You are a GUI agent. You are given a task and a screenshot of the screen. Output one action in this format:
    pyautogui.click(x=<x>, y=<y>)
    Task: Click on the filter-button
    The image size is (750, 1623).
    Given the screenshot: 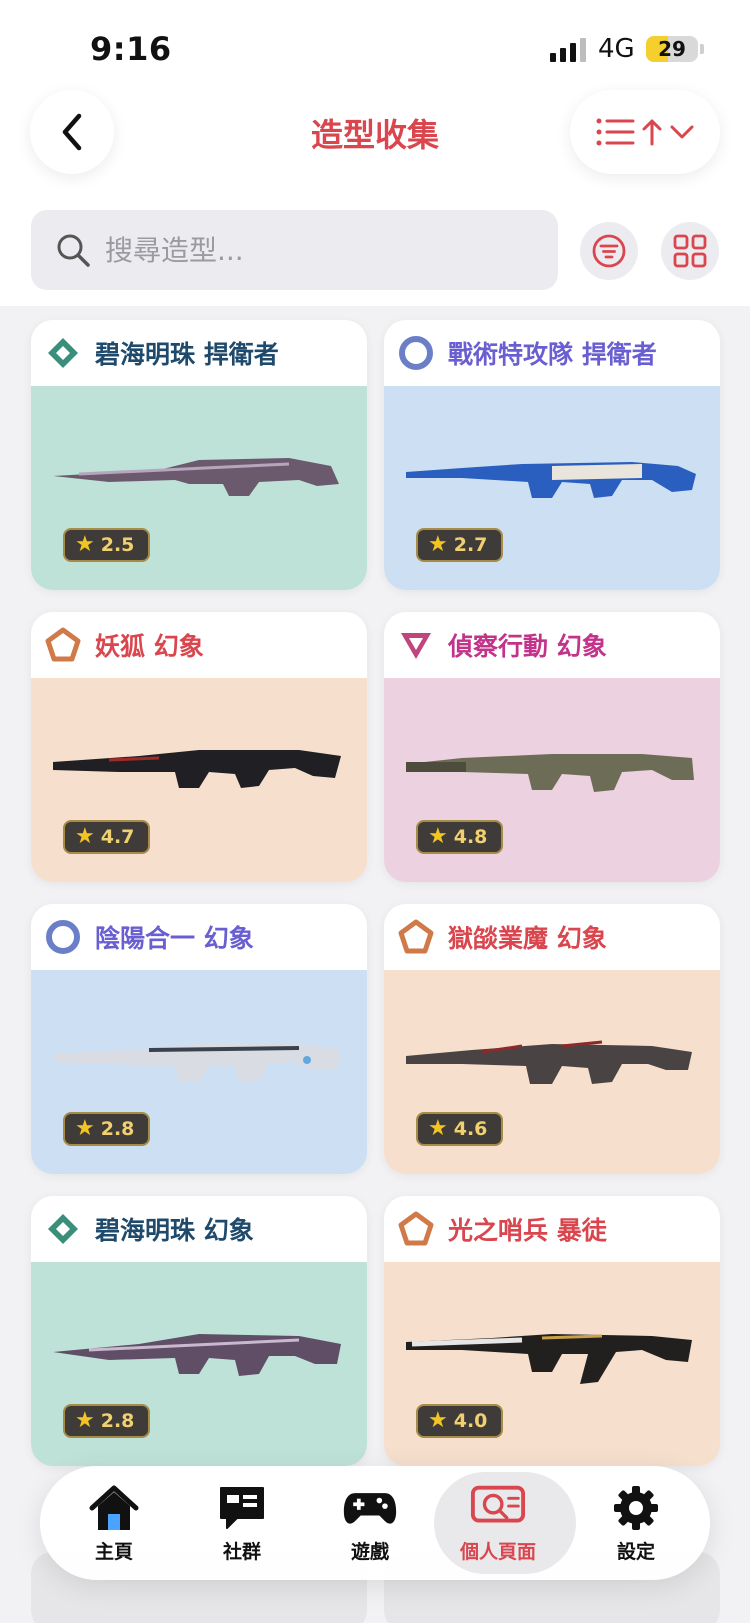 What is the action you would take?
    pyautogui.click(x=609, y=251)
    